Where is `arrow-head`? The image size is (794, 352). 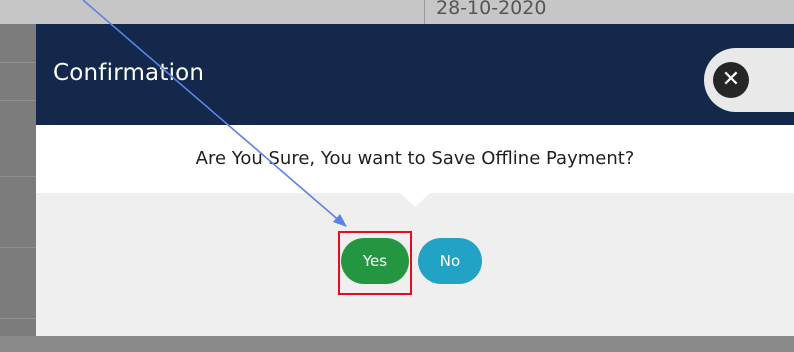
arrow-head is located at coordinates (340, 220).